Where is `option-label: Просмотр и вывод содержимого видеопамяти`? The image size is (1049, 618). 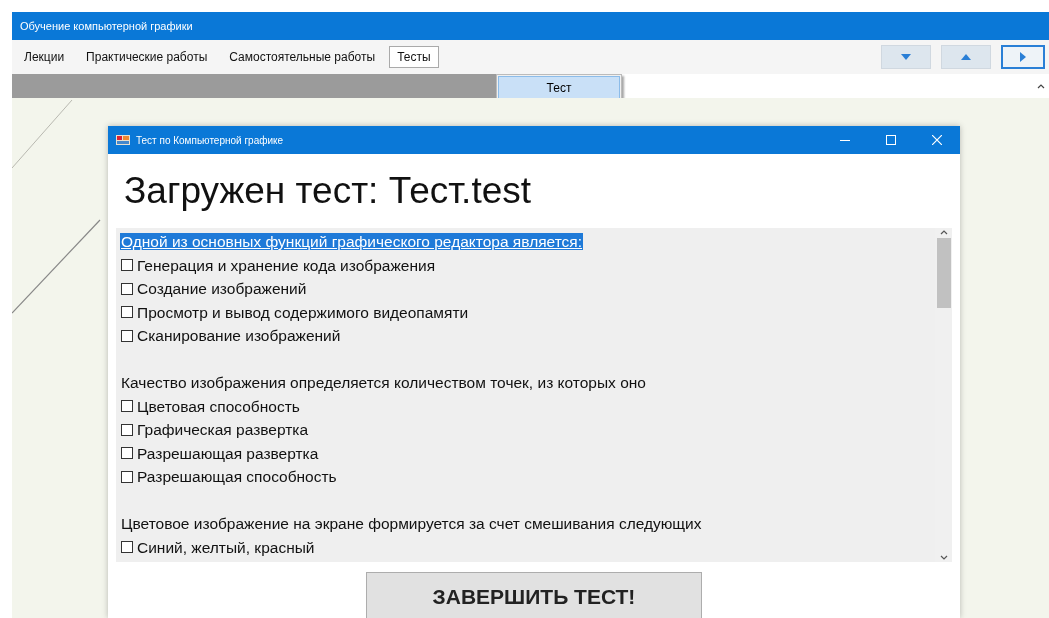
option-label: Просмотр и вывод содержимого видеопамяти is located at coordinates (303, 312).